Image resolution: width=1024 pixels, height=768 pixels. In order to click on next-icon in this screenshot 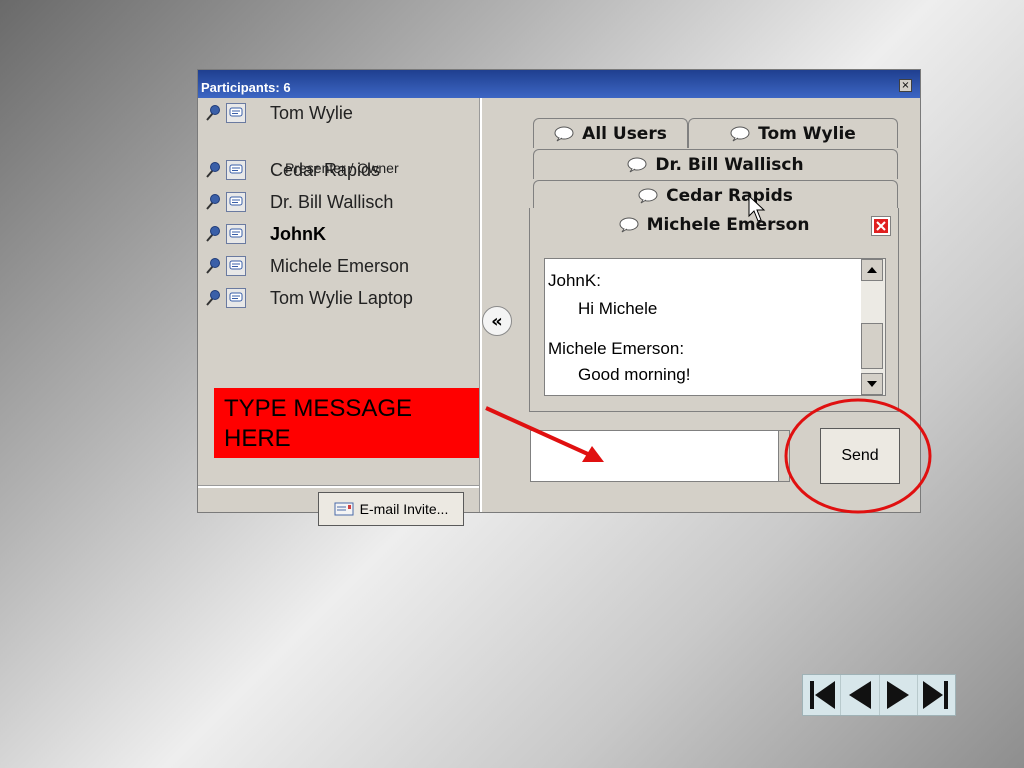, I will do `click(898, 695)`.